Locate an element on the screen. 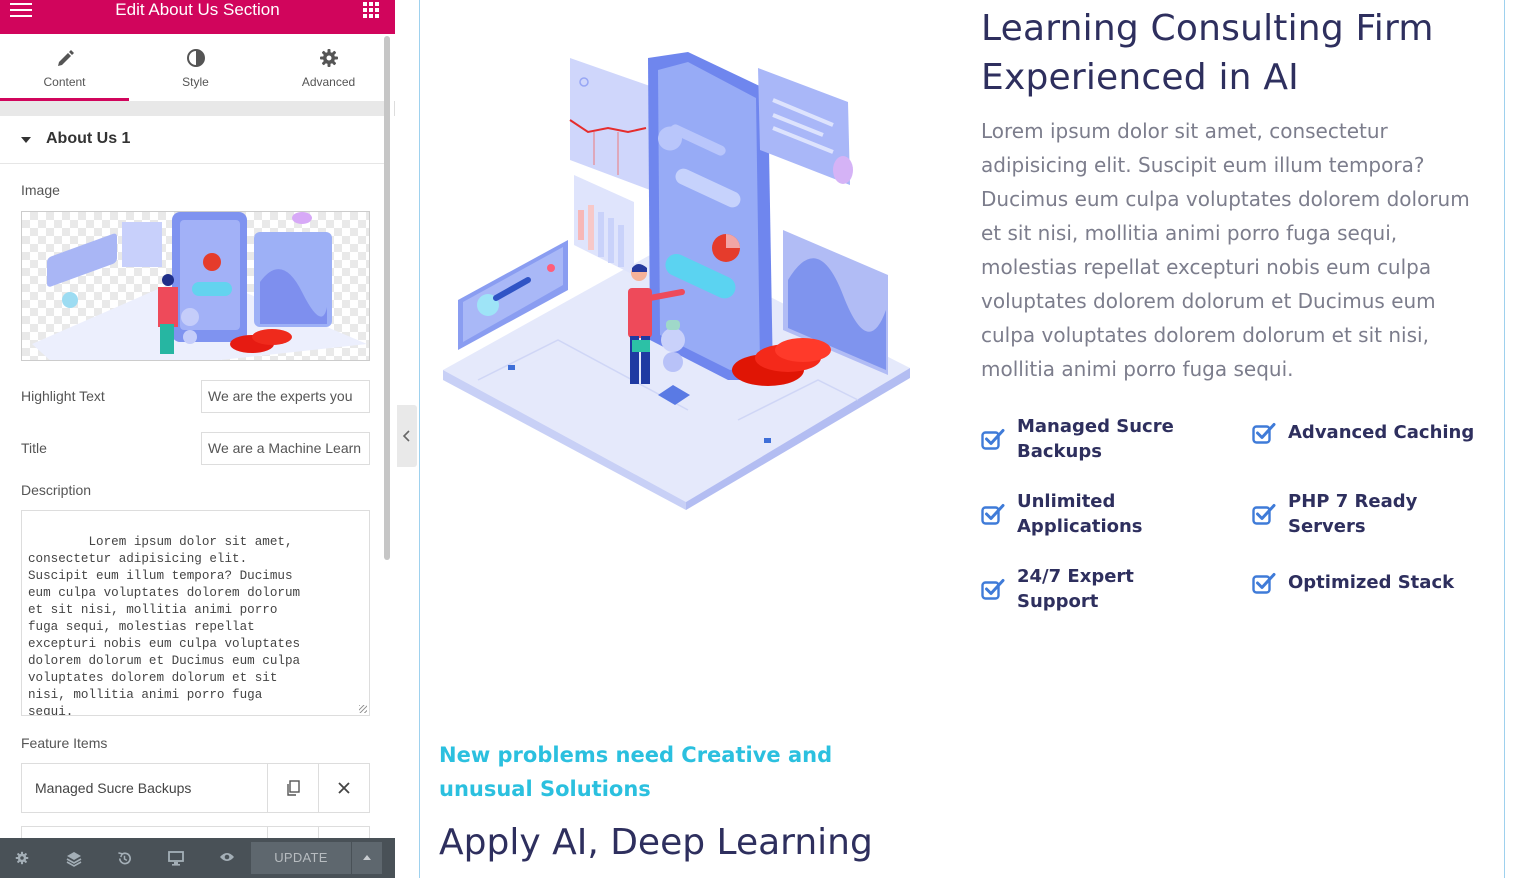  caret-down-icon is located at coordinates (26, 140).